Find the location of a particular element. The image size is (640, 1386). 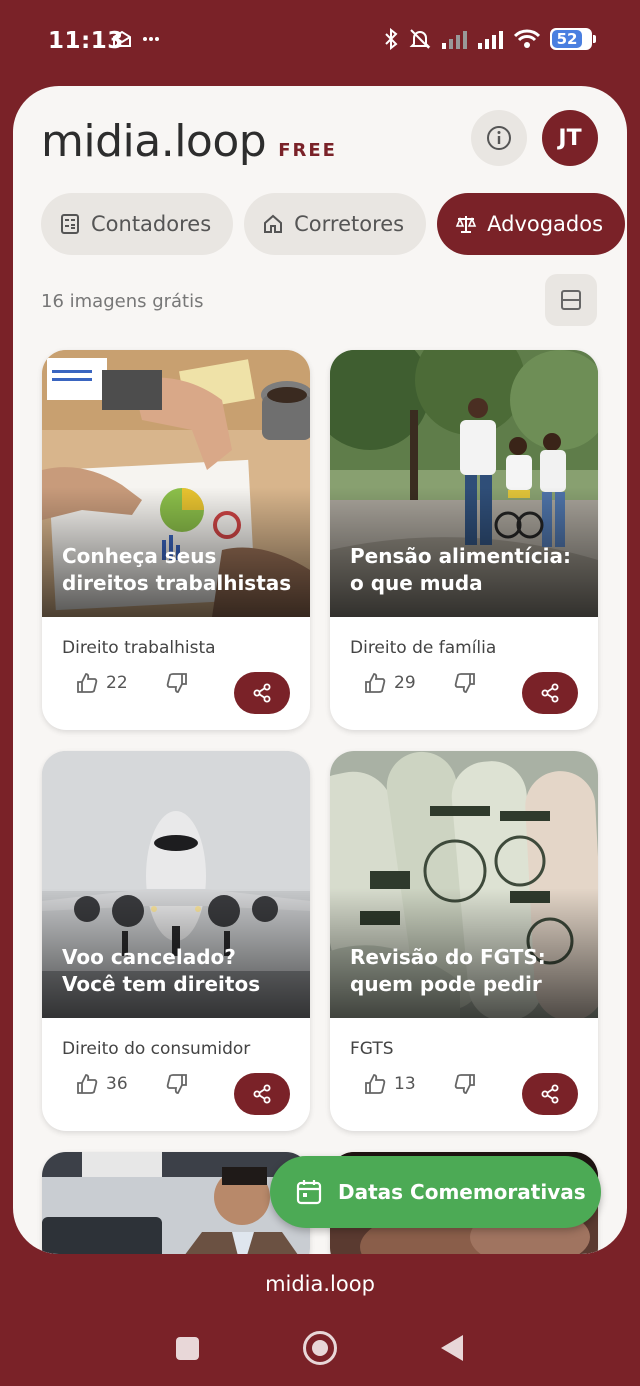

post-category: Direito de família is located at coordinates (423, 648).